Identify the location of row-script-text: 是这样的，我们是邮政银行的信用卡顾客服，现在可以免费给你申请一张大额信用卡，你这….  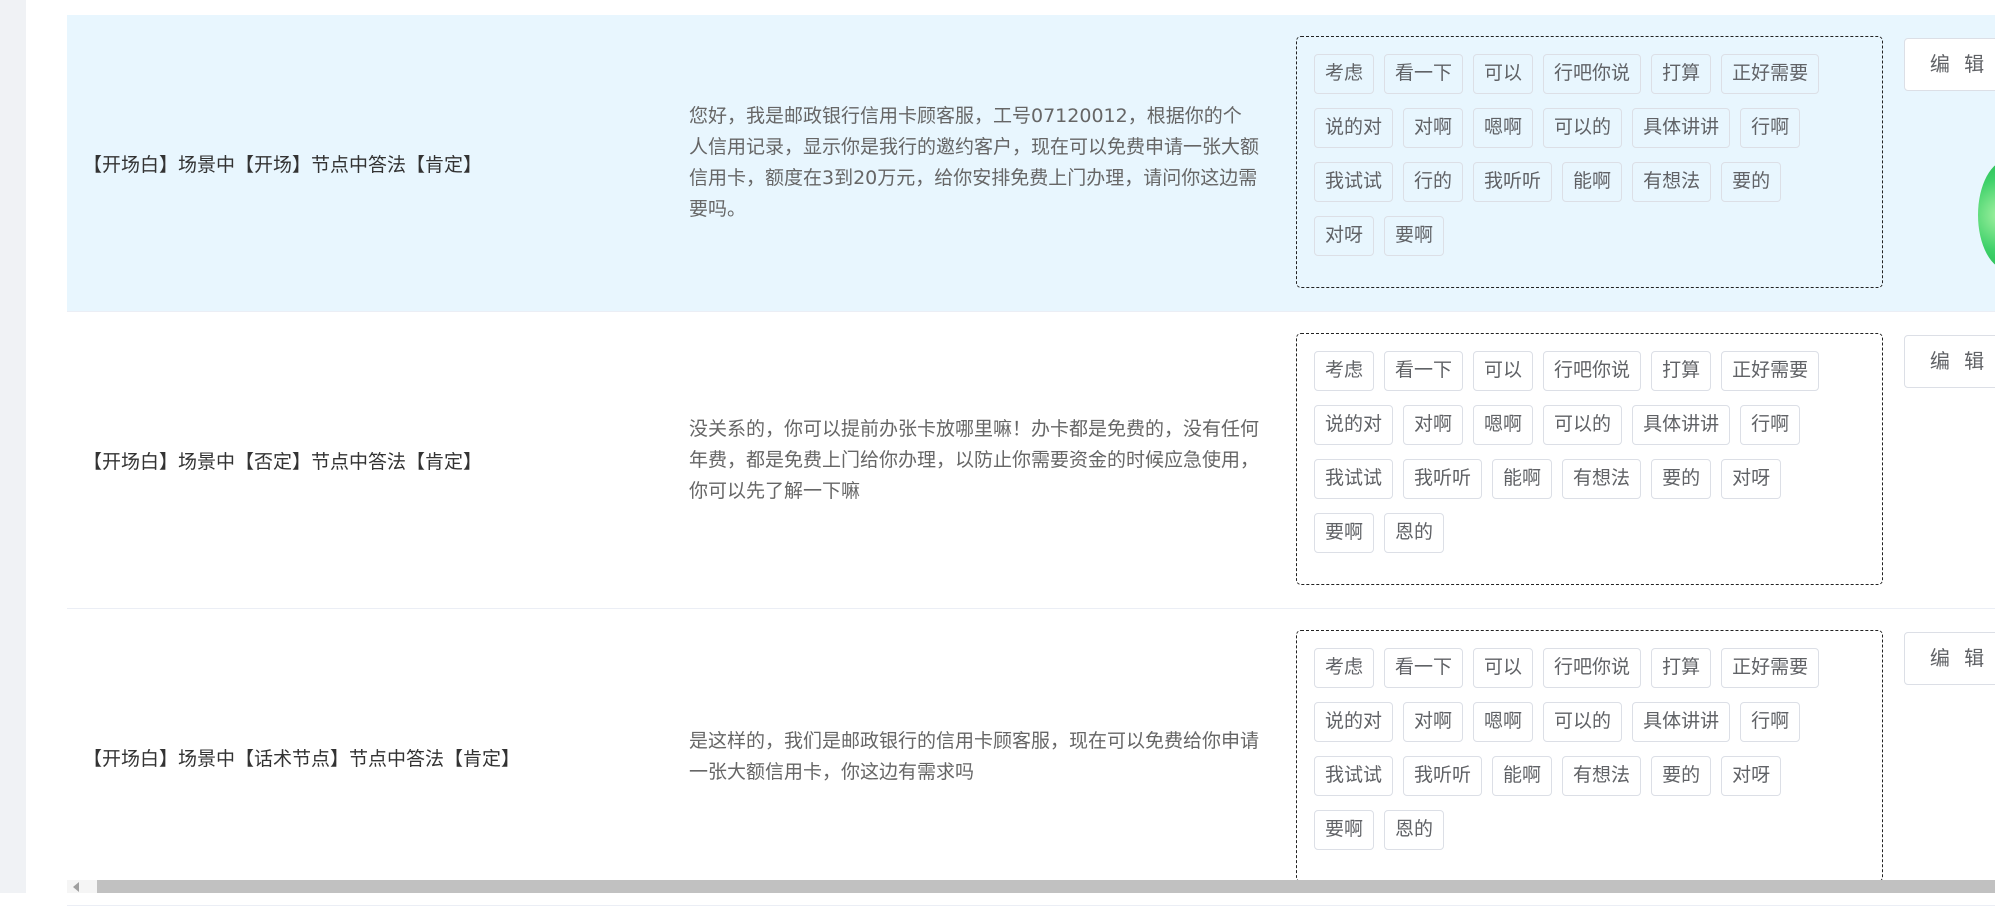
(974, 756).